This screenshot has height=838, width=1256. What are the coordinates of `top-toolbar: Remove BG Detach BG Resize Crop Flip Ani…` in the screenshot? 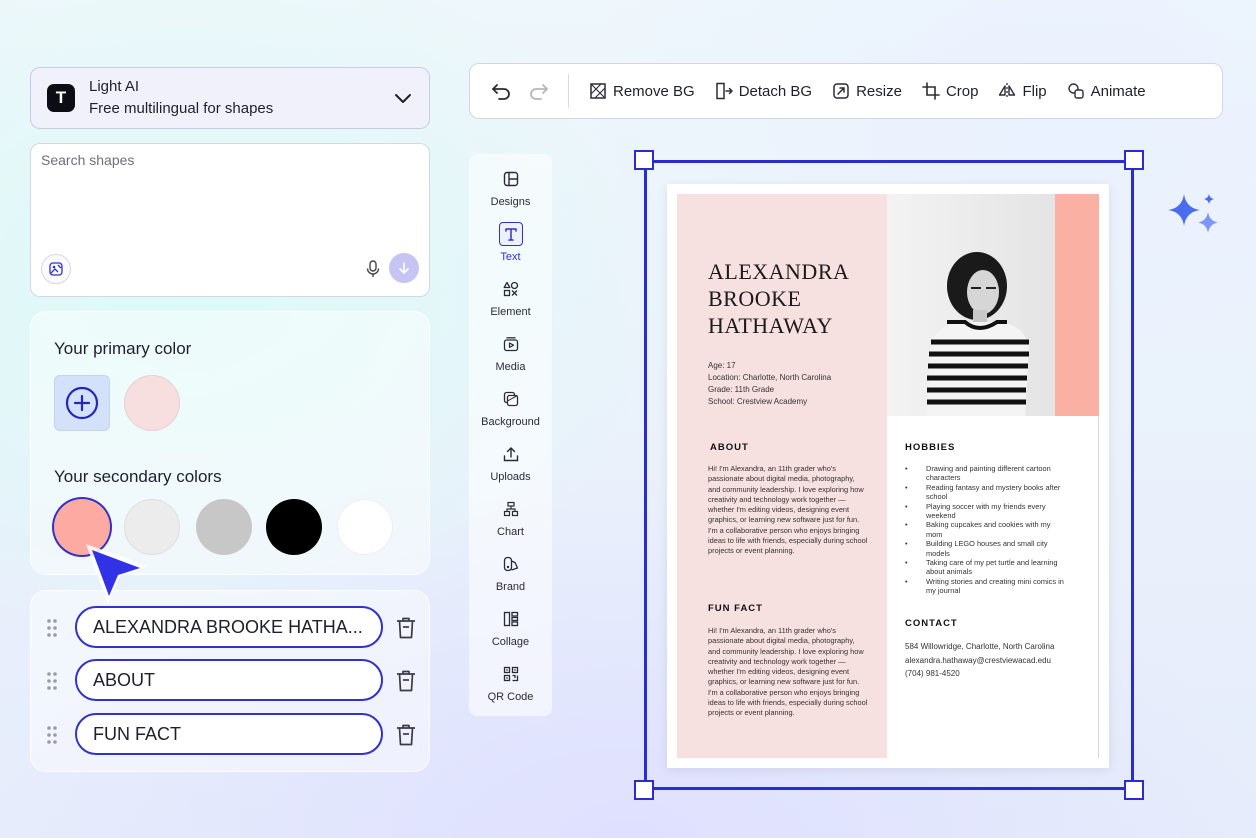 It's located at (846, 91).